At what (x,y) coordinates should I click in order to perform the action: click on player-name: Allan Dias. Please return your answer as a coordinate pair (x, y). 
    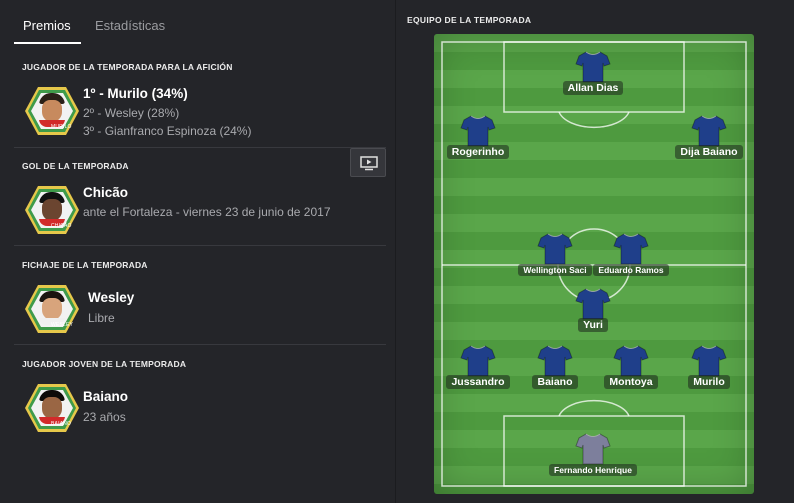
    Looking at the image, I should click on (593, 87).